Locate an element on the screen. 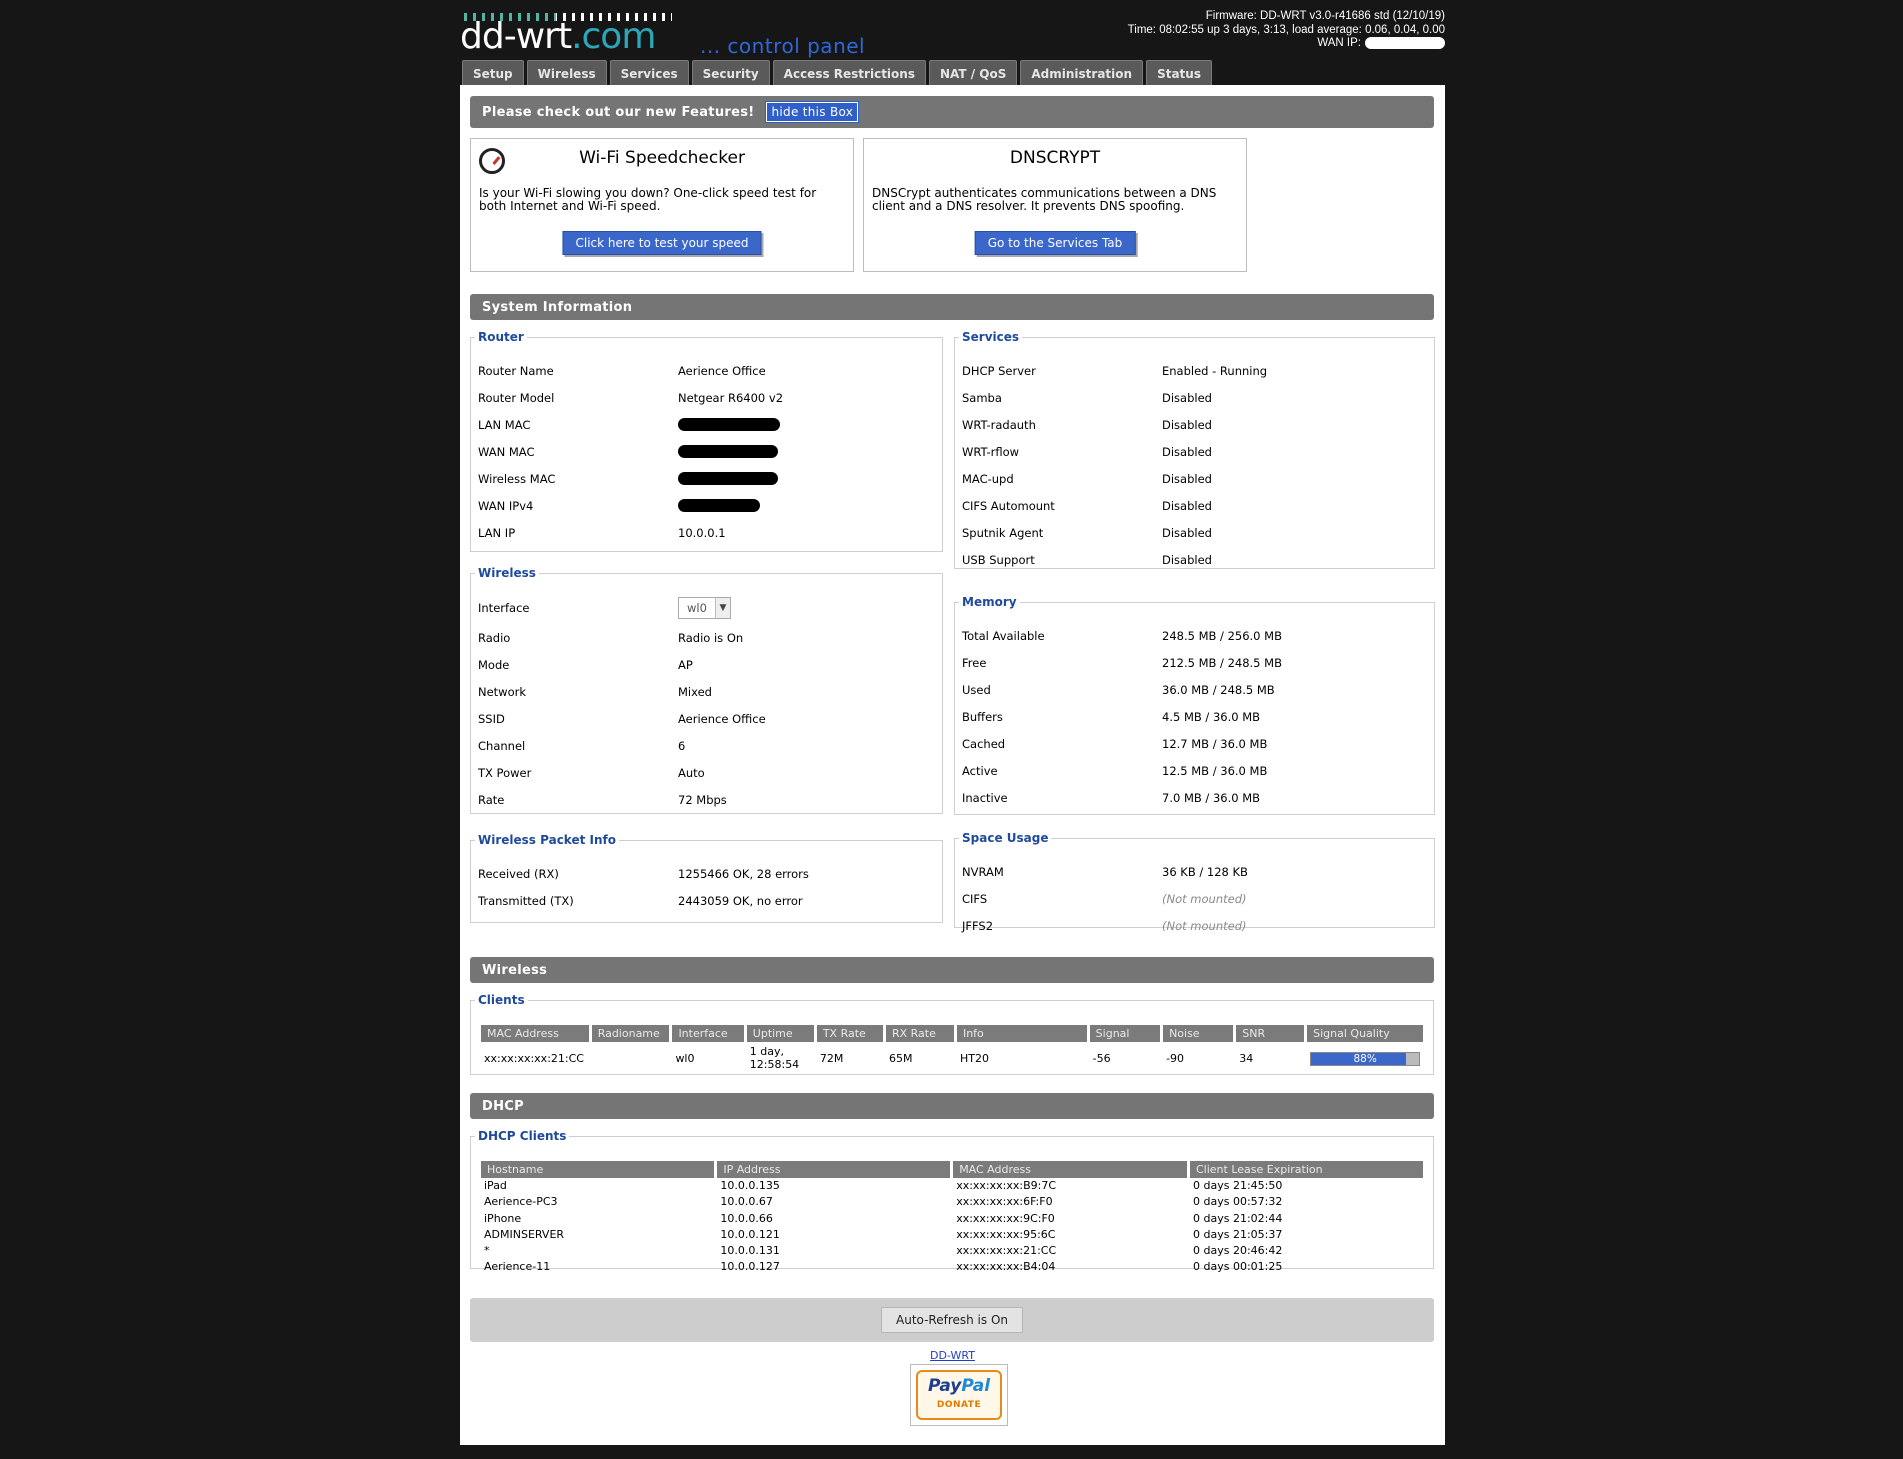 This screenshot has width=1903, height=1459. client-mac: xx:xx:xx:xx:21:CC is located at coordinates (534, 1058).